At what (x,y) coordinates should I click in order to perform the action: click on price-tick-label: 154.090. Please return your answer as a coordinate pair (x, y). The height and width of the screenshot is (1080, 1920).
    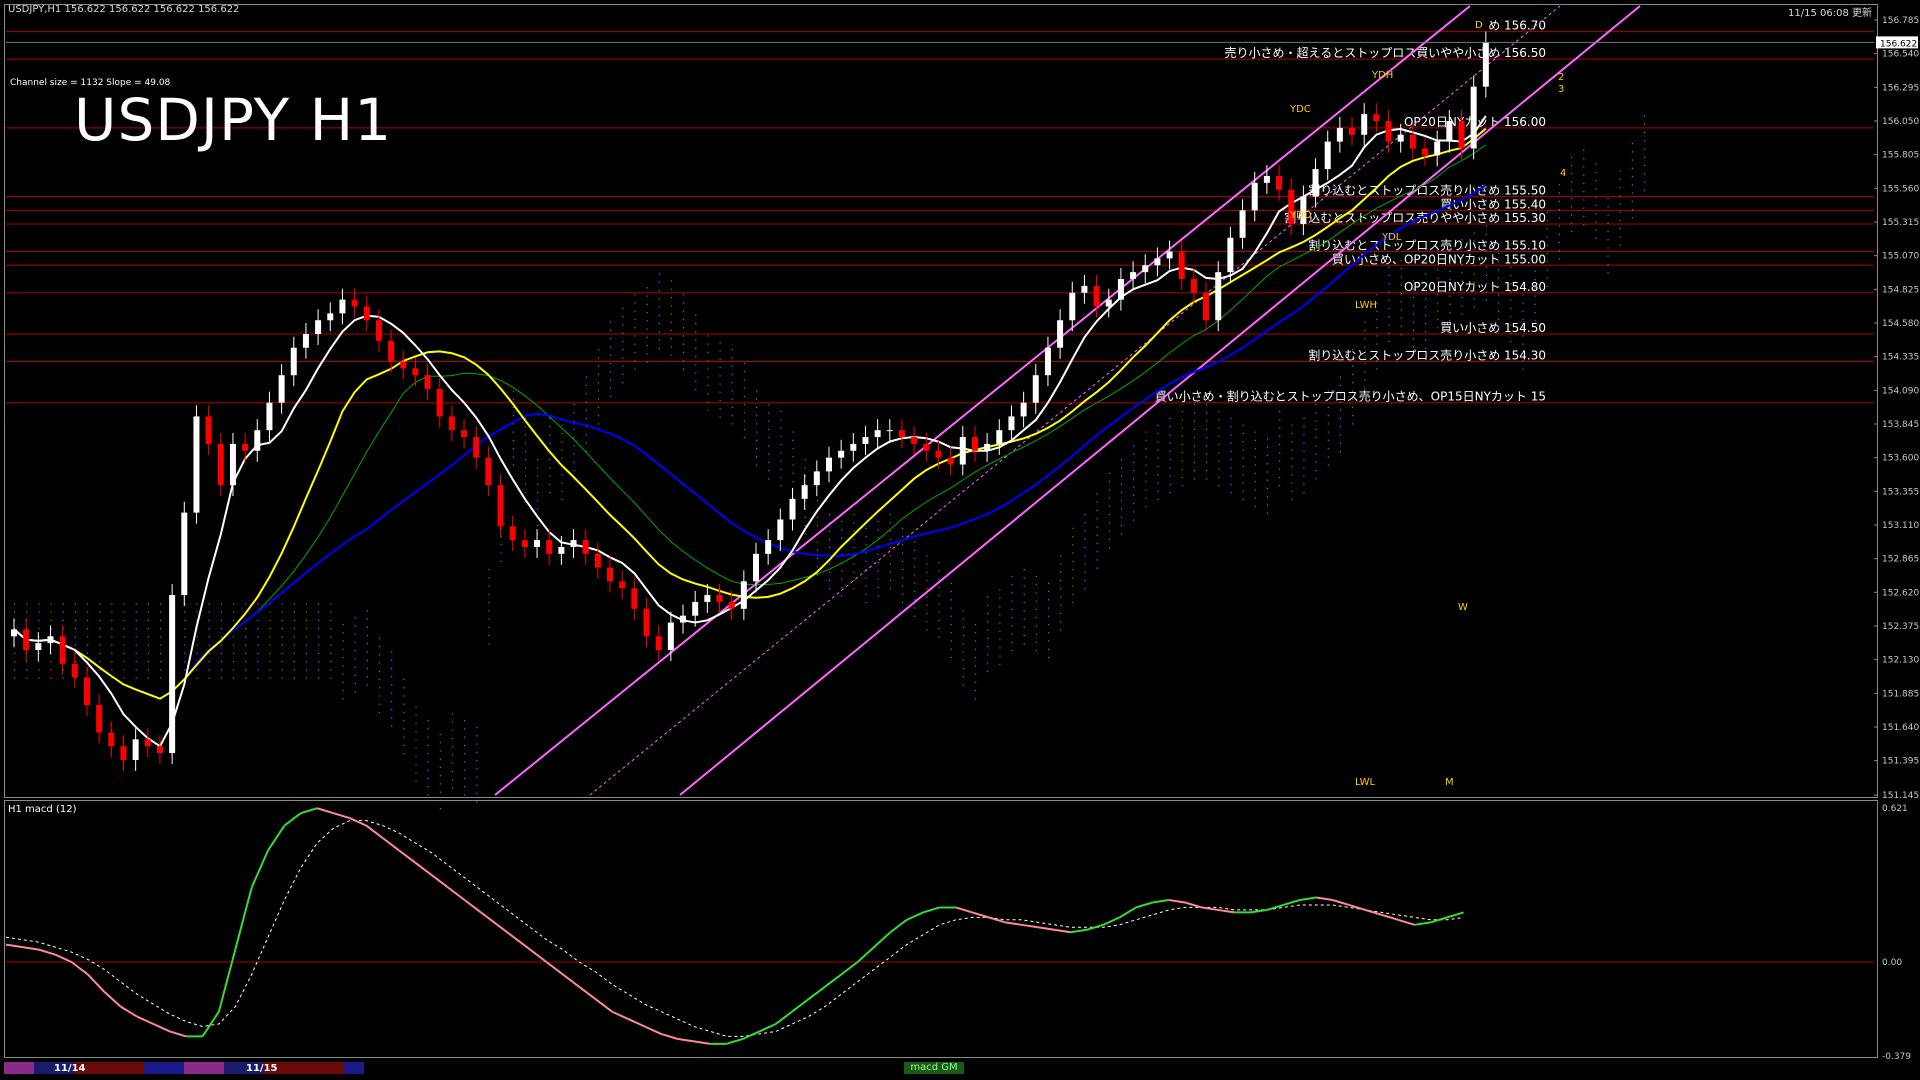
    Looking at the image, I should click on (1900, 391).